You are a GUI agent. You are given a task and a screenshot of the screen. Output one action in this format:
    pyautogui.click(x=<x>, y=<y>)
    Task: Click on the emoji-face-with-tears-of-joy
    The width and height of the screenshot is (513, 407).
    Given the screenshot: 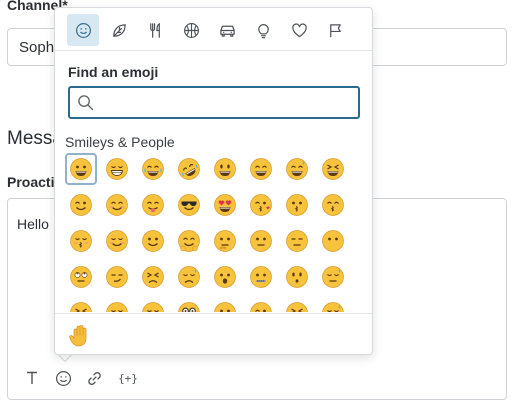 What is the action you would take?
    pyautogui.click(x=153, y=169)
    